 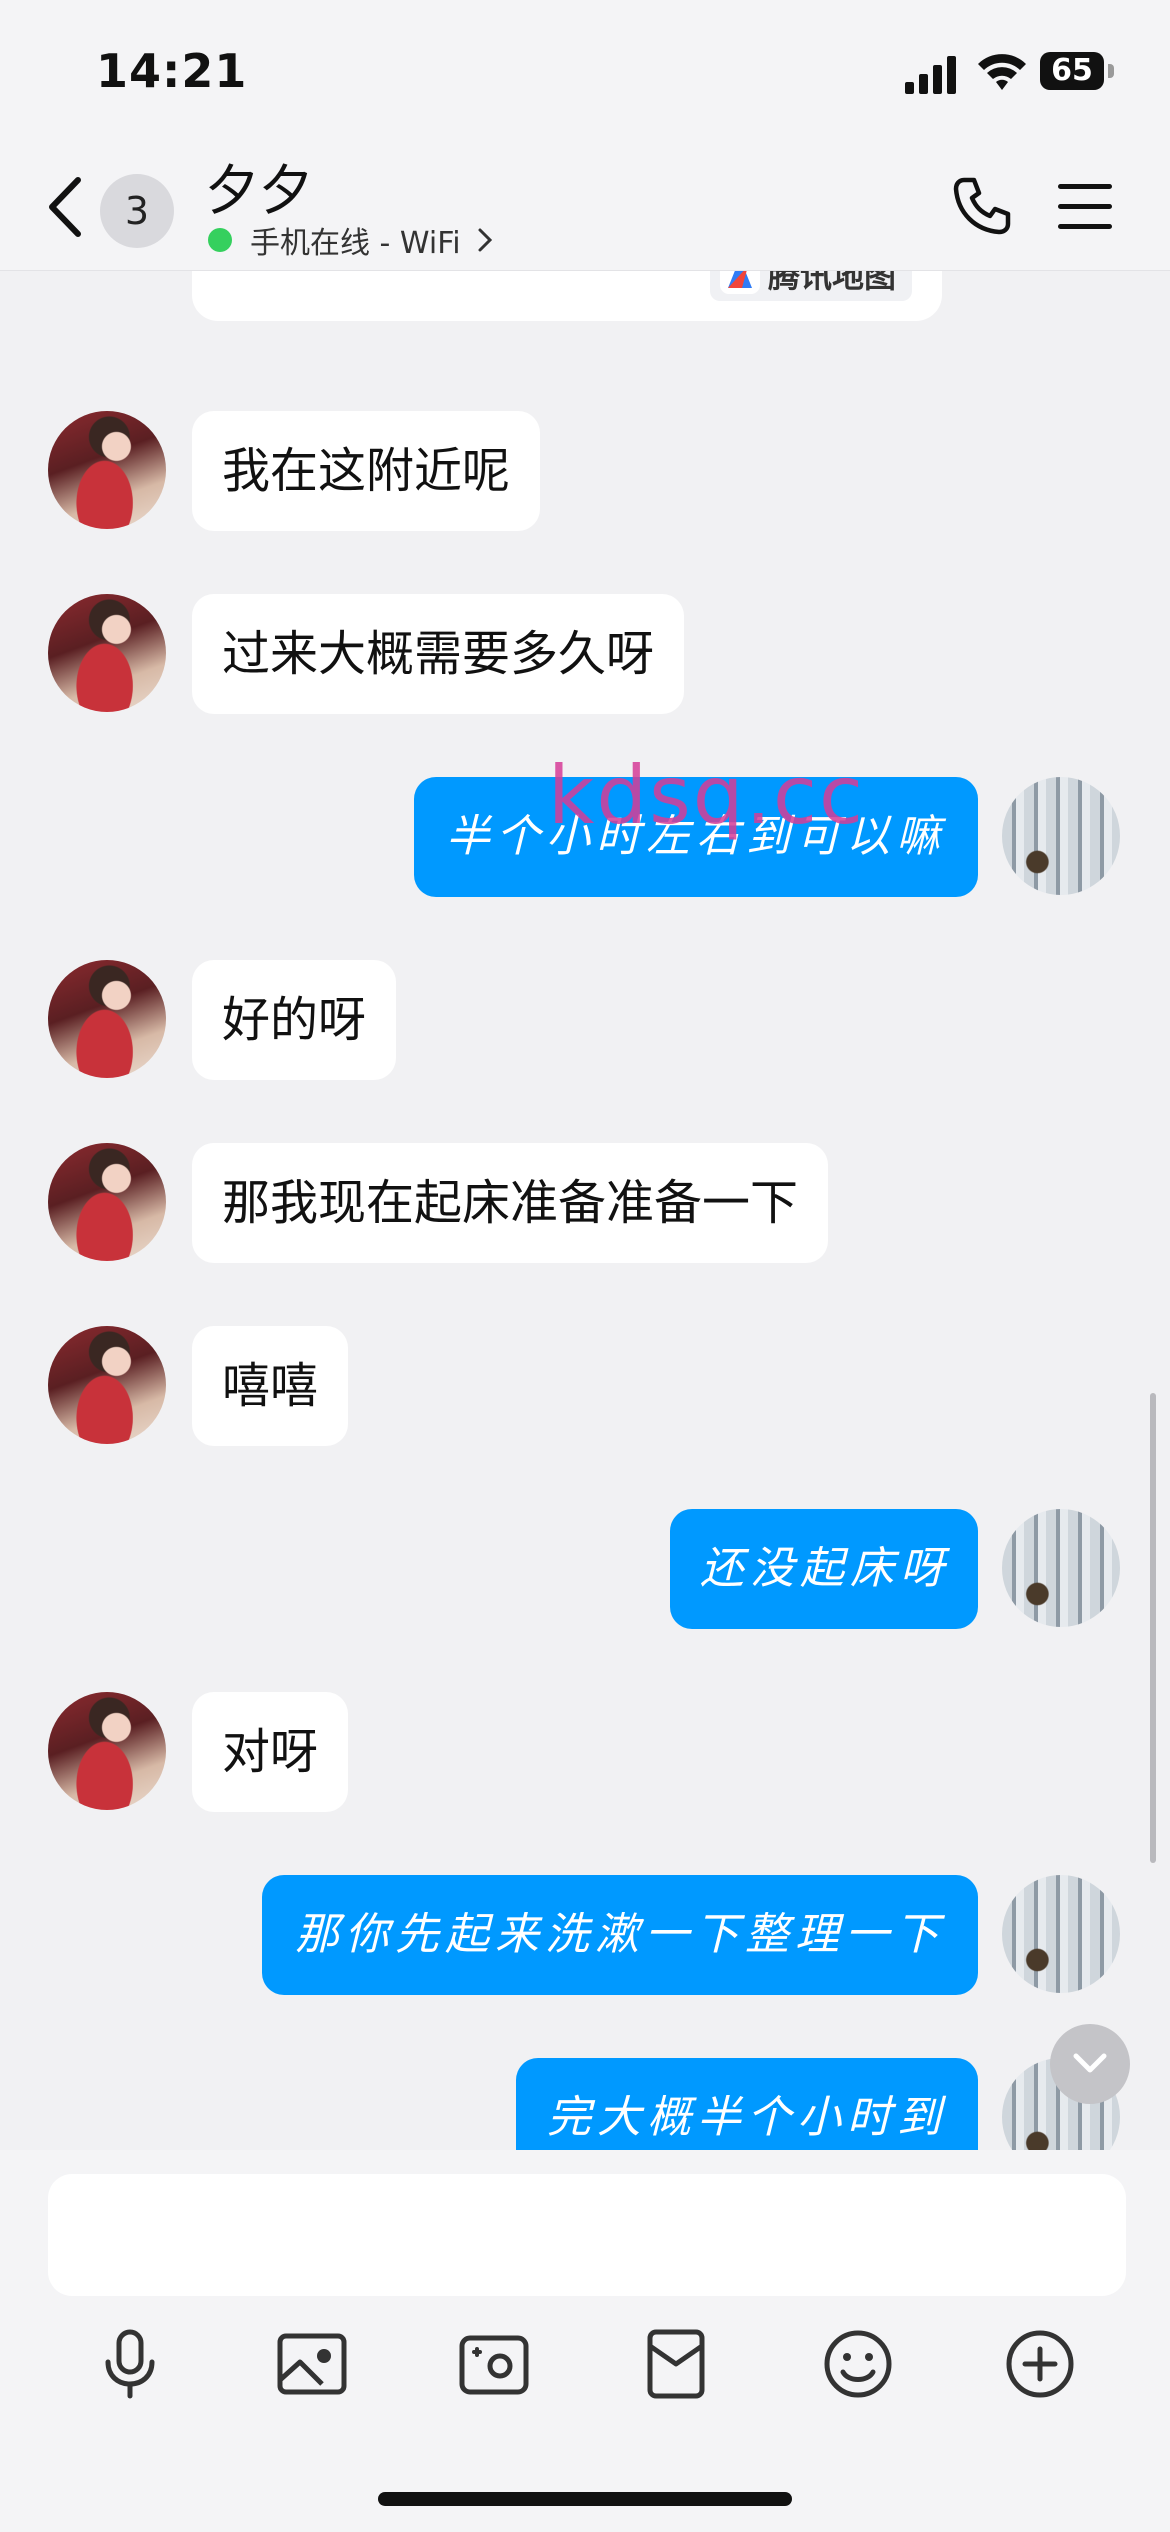 I want to click on battery-icon: 65, so click(x=1078, y=72).